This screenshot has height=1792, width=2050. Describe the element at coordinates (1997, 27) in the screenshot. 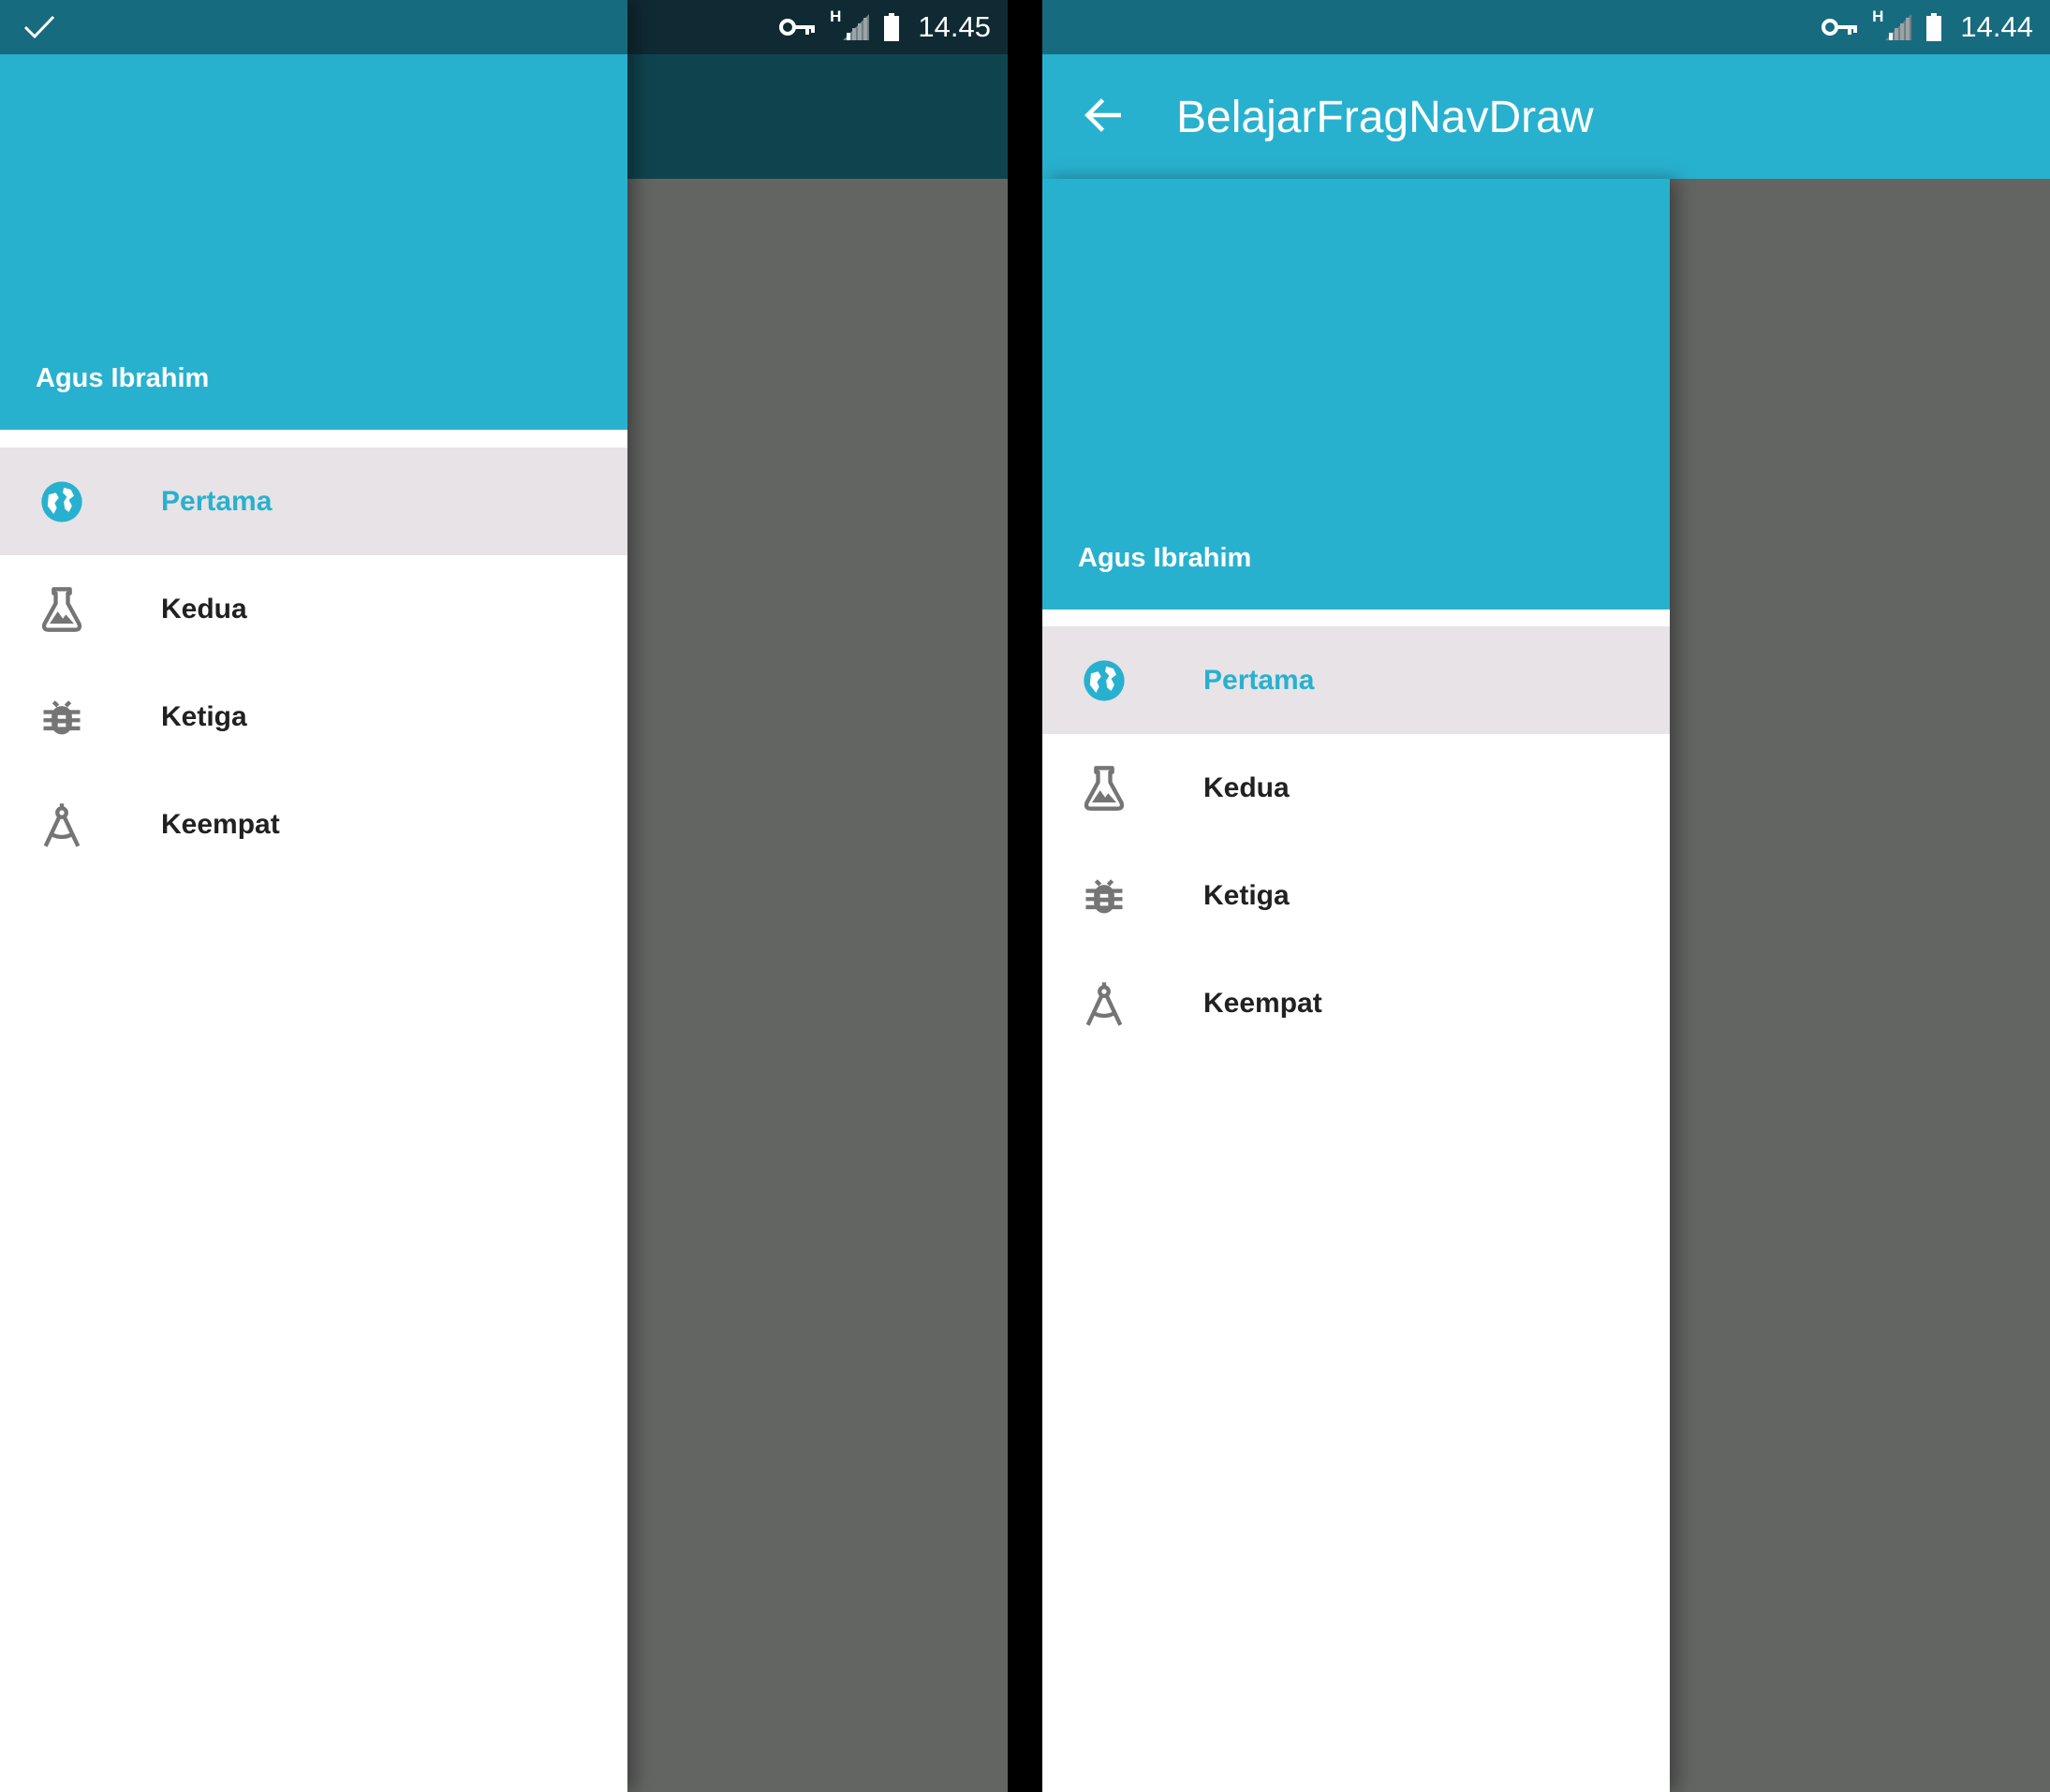

I see `status-clock: 14.44` at that location.